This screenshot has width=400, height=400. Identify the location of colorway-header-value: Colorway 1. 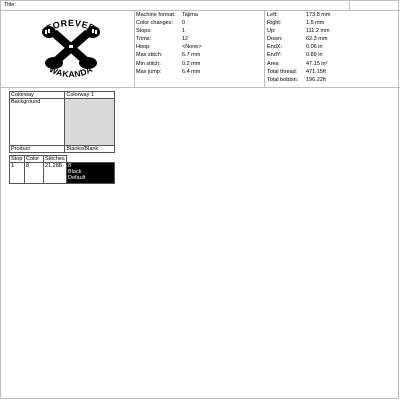
(89, 95).